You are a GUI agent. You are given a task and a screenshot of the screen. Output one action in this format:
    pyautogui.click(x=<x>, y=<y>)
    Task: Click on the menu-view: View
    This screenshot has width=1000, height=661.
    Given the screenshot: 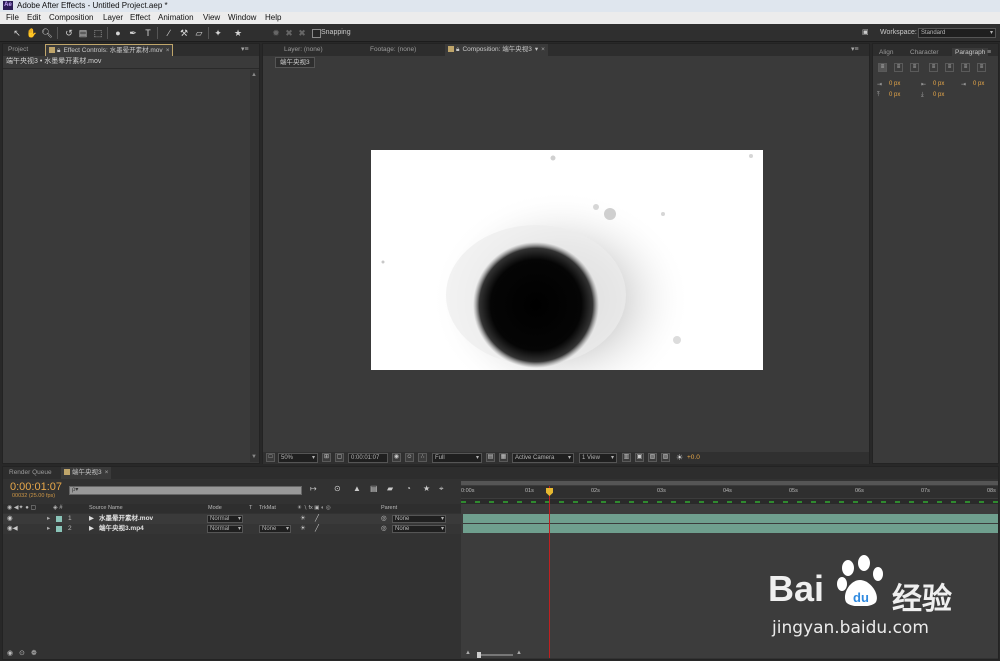 What is the action you would take?
    pyautogui.click(x=211, y=18)
    